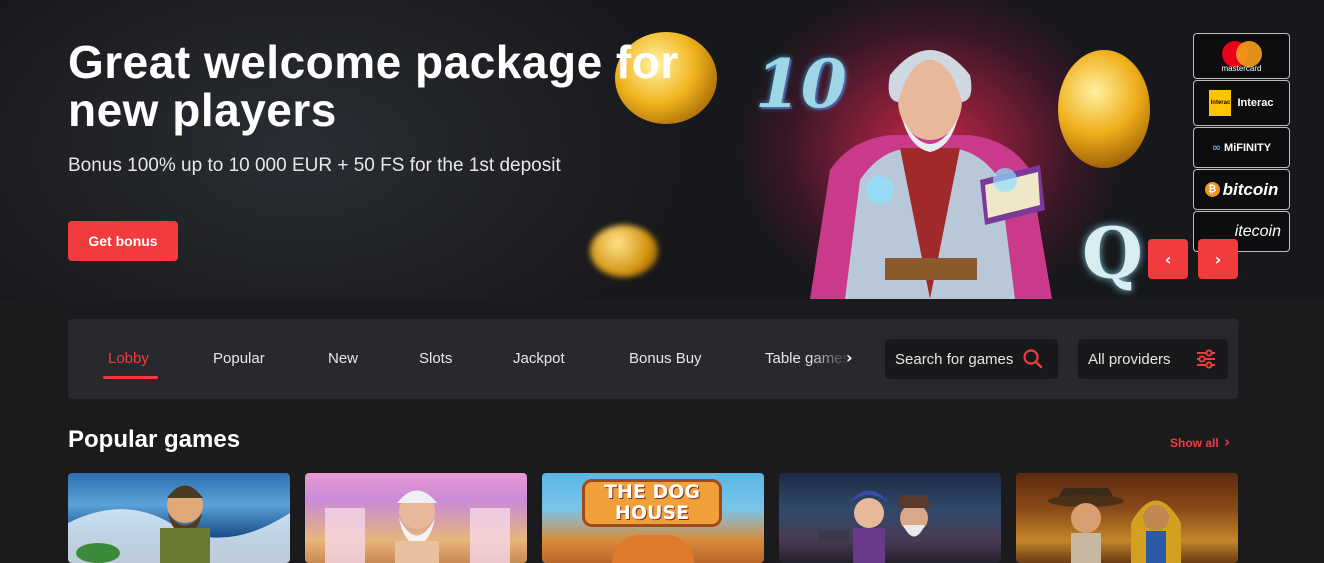  I want to click on game-card-zeus, so click(416, 518).